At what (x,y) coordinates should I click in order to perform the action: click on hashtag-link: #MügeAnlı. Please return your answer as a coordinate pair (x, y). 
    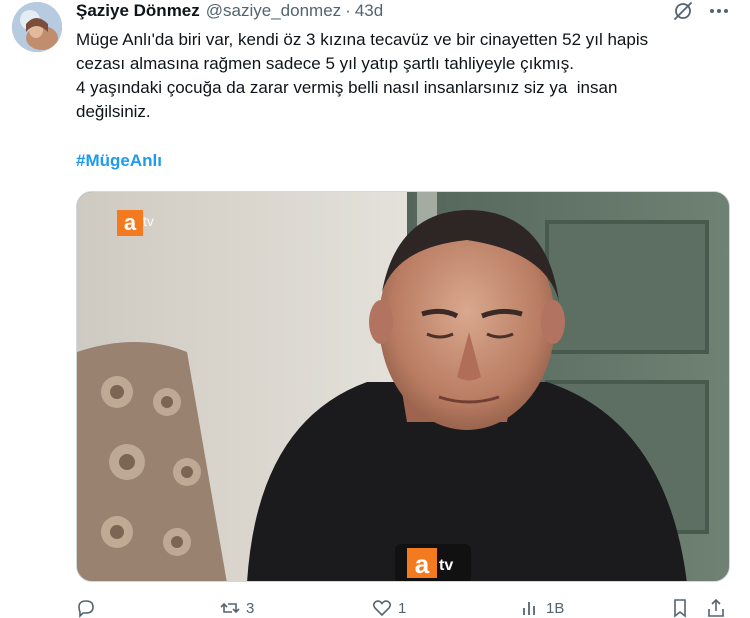
    Looking at the image, I should click on (119, 161).